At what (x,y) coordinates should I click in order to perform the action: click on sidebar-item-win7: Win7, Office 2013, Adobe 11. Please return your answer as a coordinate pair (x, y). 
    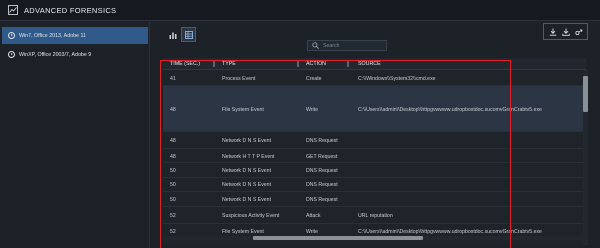
    Looking at the image, I should click on (75, 35).